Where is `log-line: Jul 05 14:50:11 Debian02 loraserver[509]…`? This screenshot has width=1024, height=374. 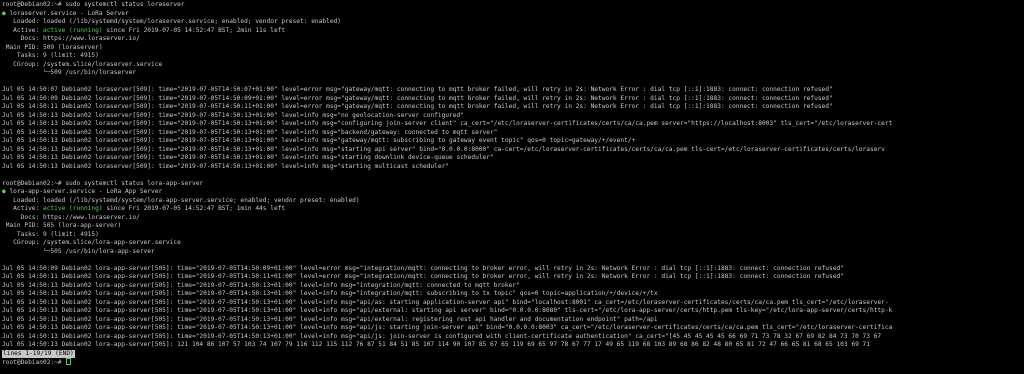
log-line: Jul 05 14:50:11 Debian02 loraserver[509]… is located at coordinates (417, 106).